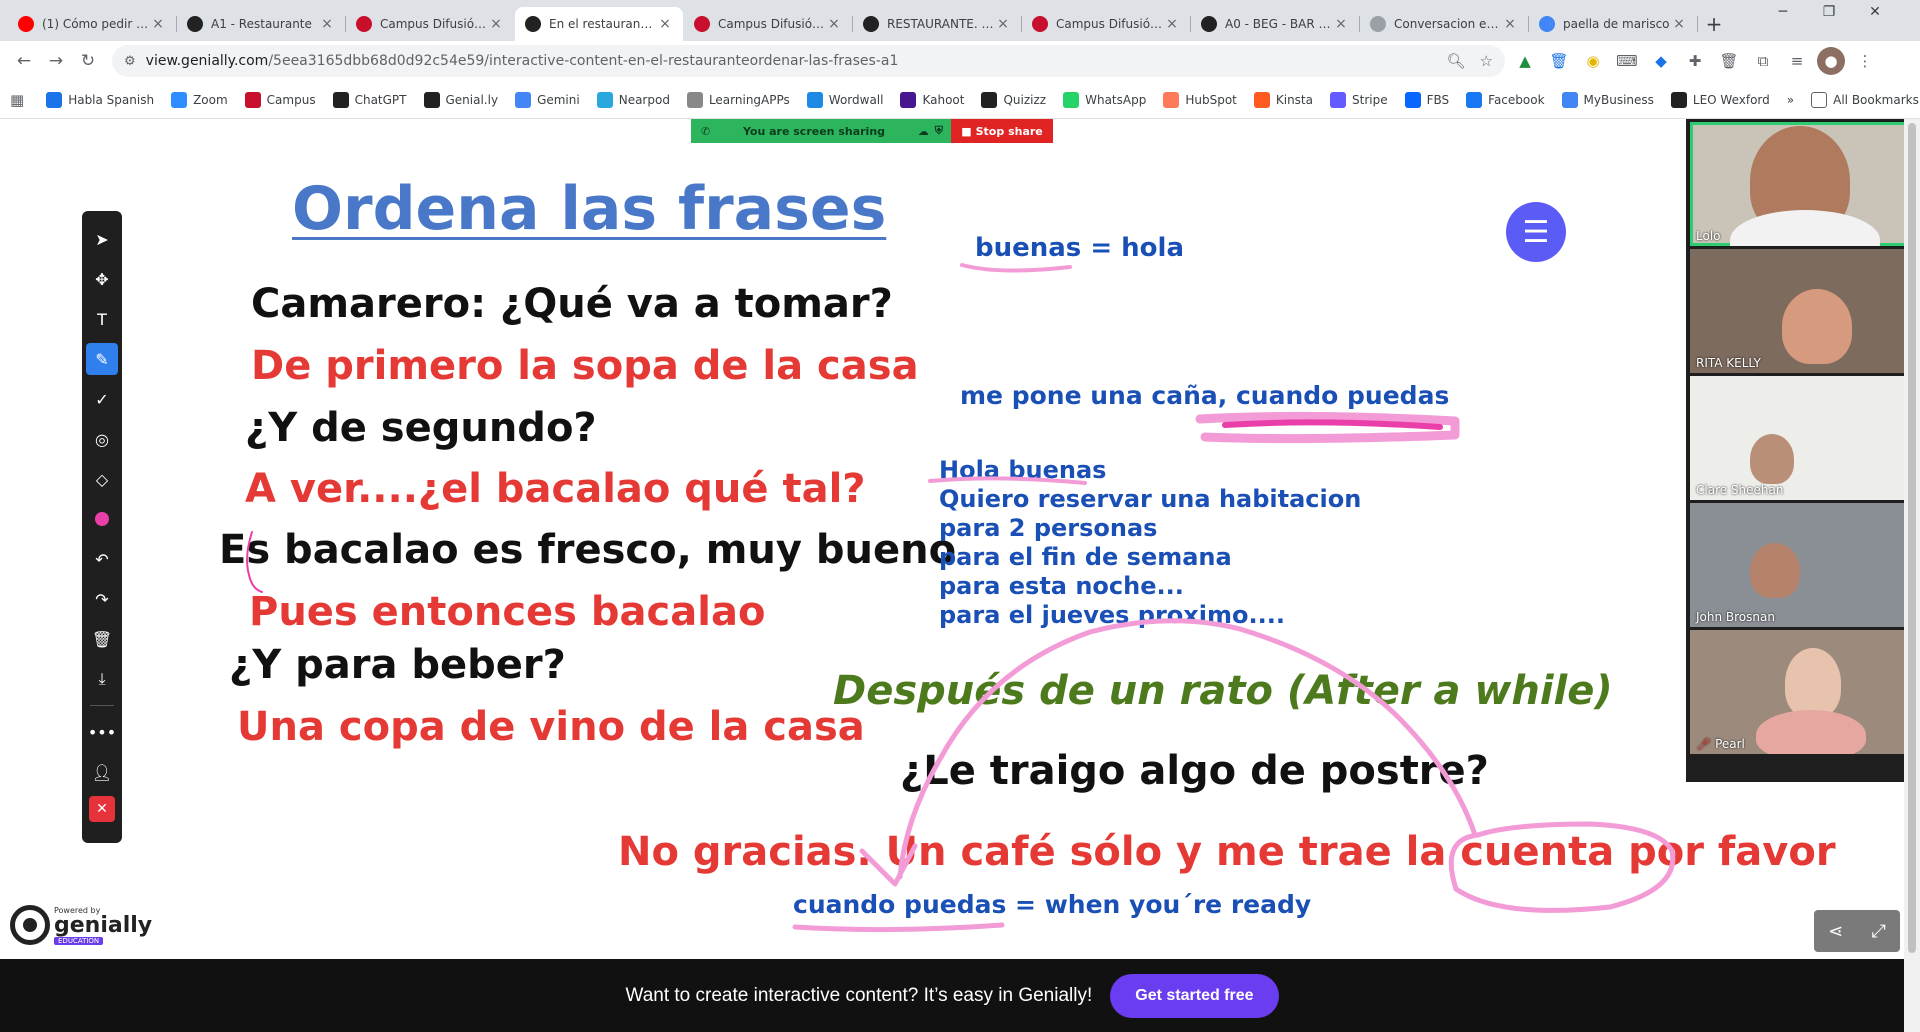  What do you see at coordinates (1426, 99) in the screenshot?
I see `bookmark-item: FBS` at bounding box center [1426, 99].